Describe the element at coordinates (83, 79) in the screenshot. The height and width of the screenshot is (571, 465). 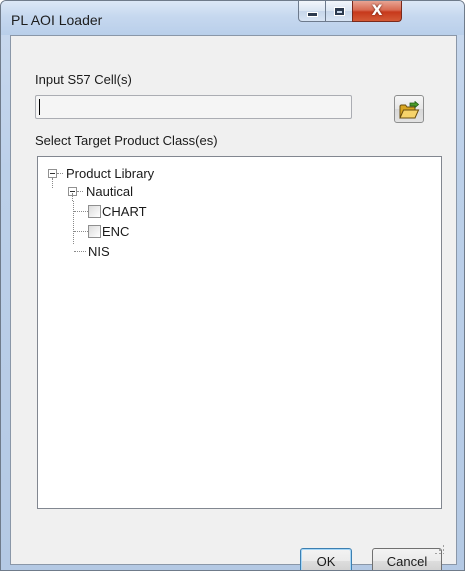
I see `input-cells-label: Input S57 Cell(s)` at that location.